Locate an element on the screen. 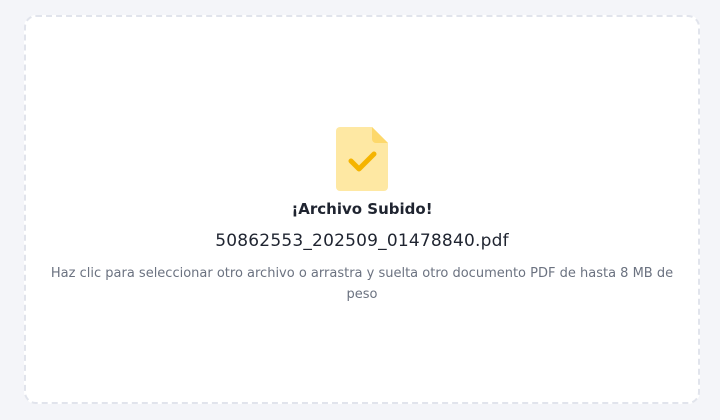 The height and width of the screenshot is (420, 720). uploaded-file-name: 50862553_202509_01478840.pdf is located at coordinates (362, 240).